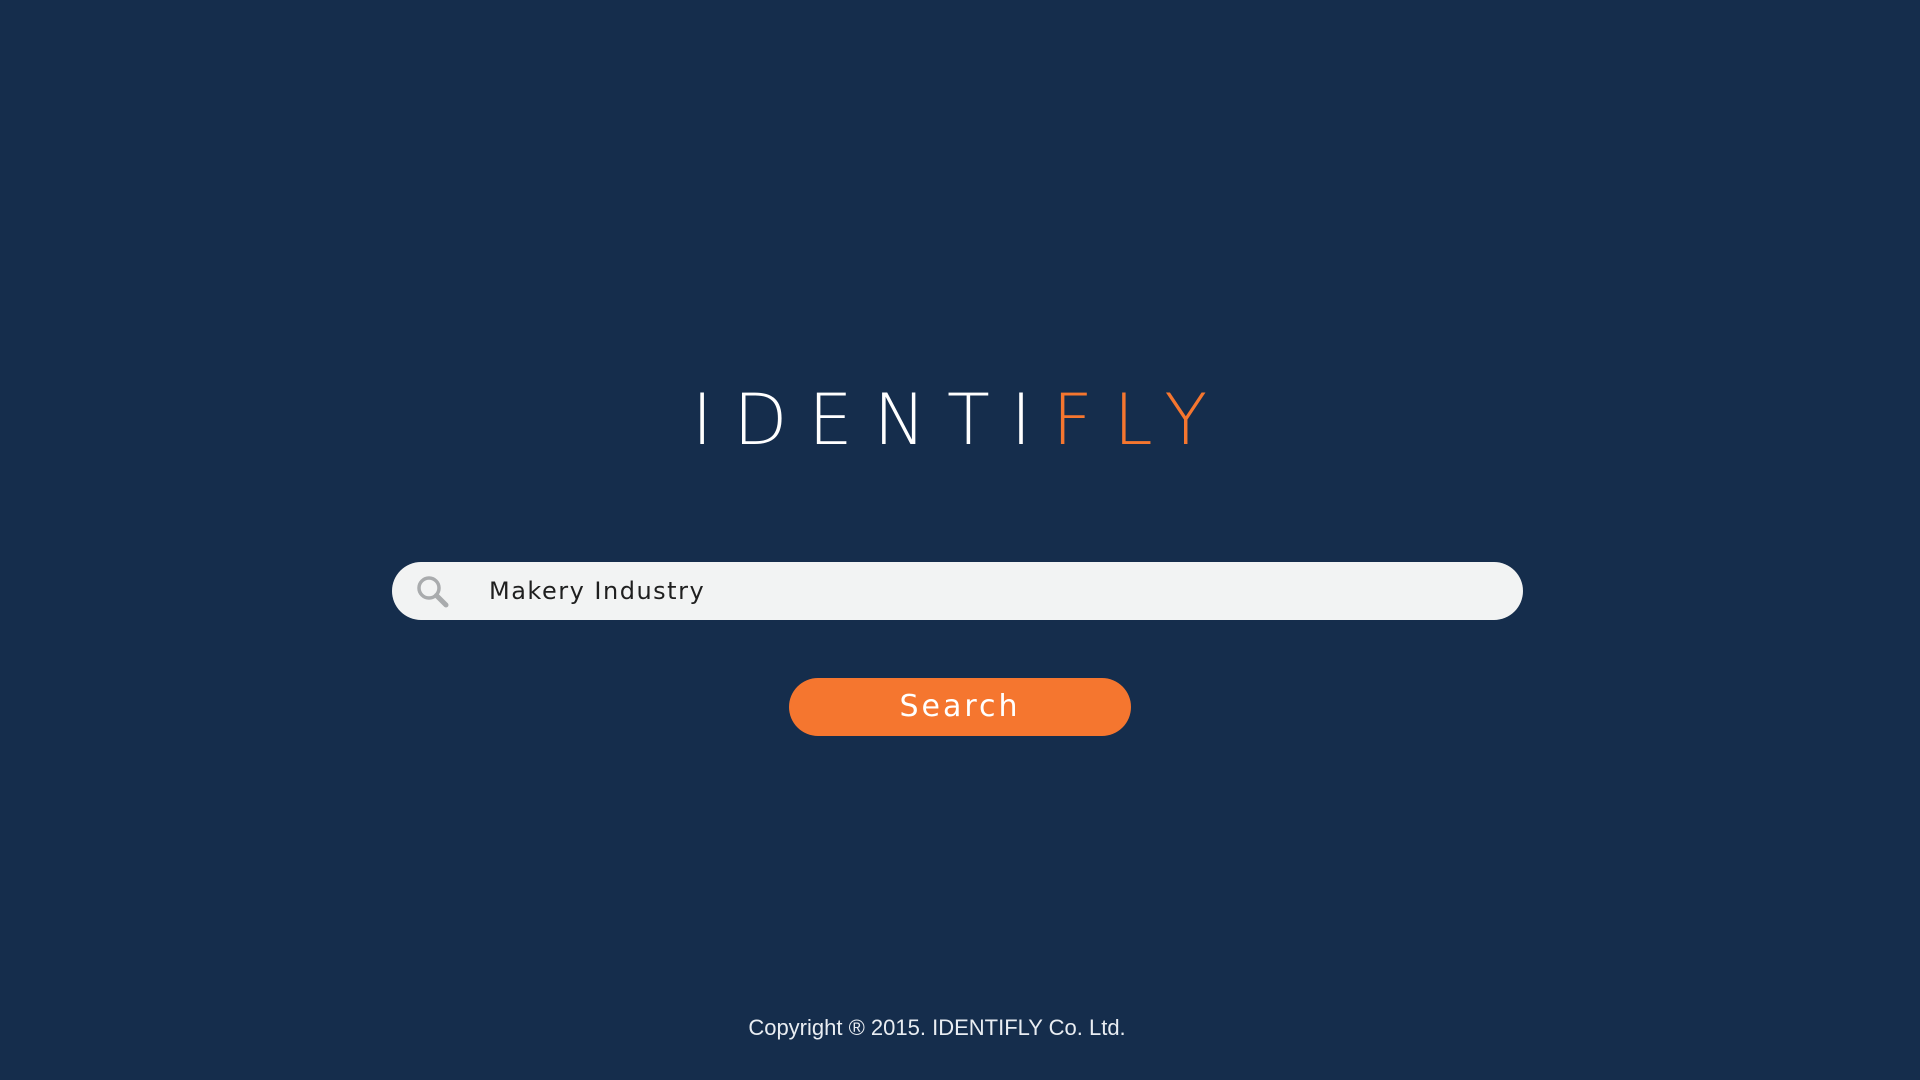 The image size is (1920, 1080). I want to click on search-icon, so click(433, 592).